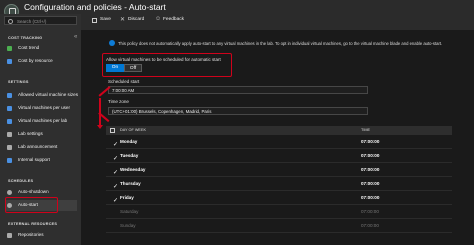 The width and height of the screenshot is (474, 245). I want to click on day-name: Saturday, so click(129, 211).